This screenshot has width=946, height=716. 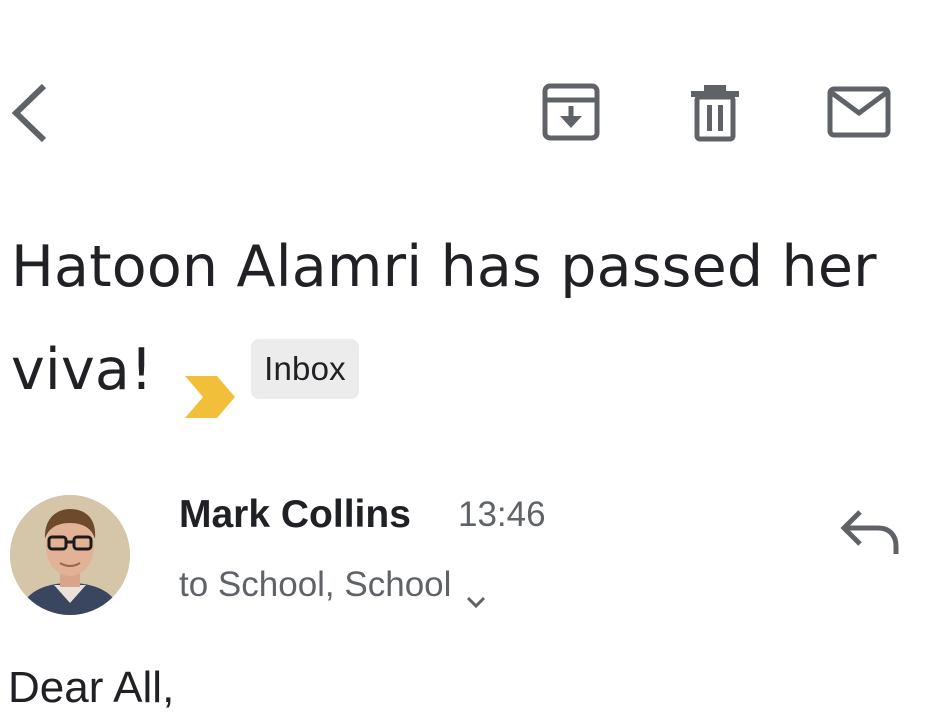 What do you see at coordinates (315, 584) in the screenshot?
I see `recipients-text: to School, School` at bounding box center [315, 584].